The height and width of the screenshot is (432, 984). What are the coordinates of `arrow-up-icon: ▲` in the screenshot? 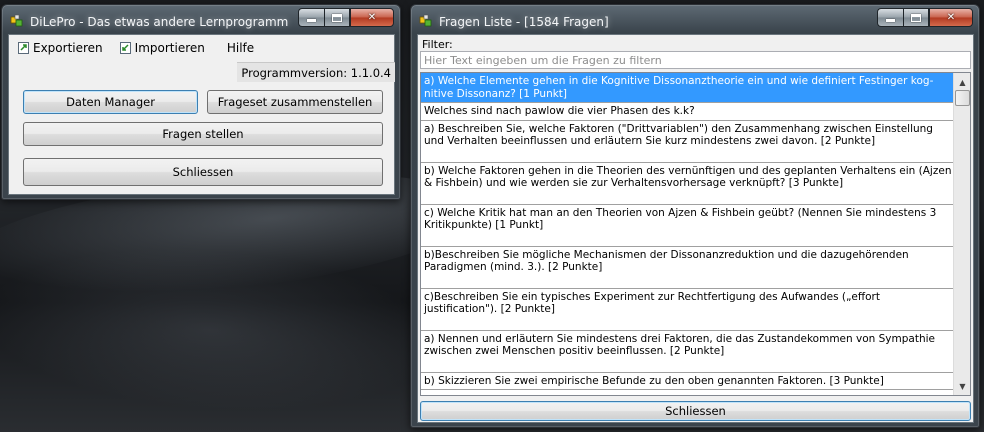 It's located at (962, 82).